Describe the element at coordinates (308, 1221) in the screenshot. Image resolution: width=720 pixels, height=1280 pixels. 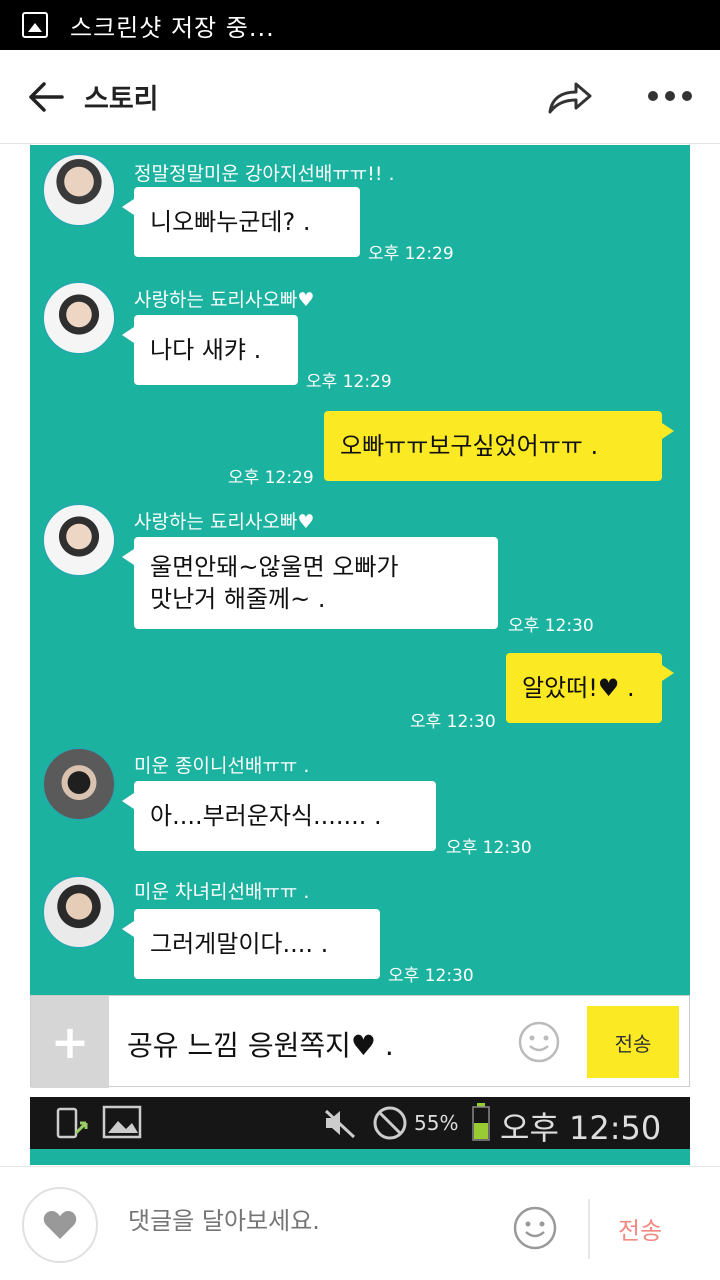
I see `comment-input` at that location.